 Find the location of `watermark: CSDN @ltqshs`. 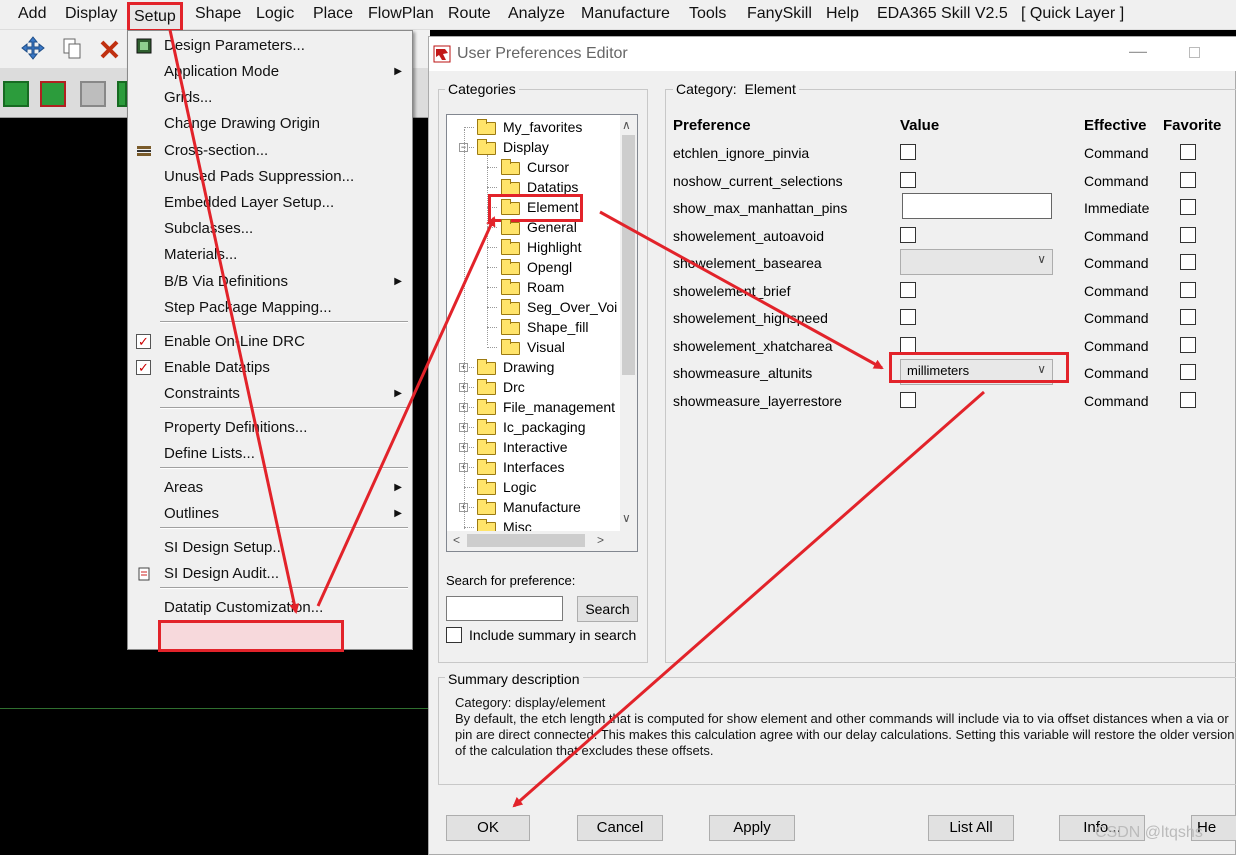

watermark: CSDN @ltqshs is located at coordinates (1149, 832).